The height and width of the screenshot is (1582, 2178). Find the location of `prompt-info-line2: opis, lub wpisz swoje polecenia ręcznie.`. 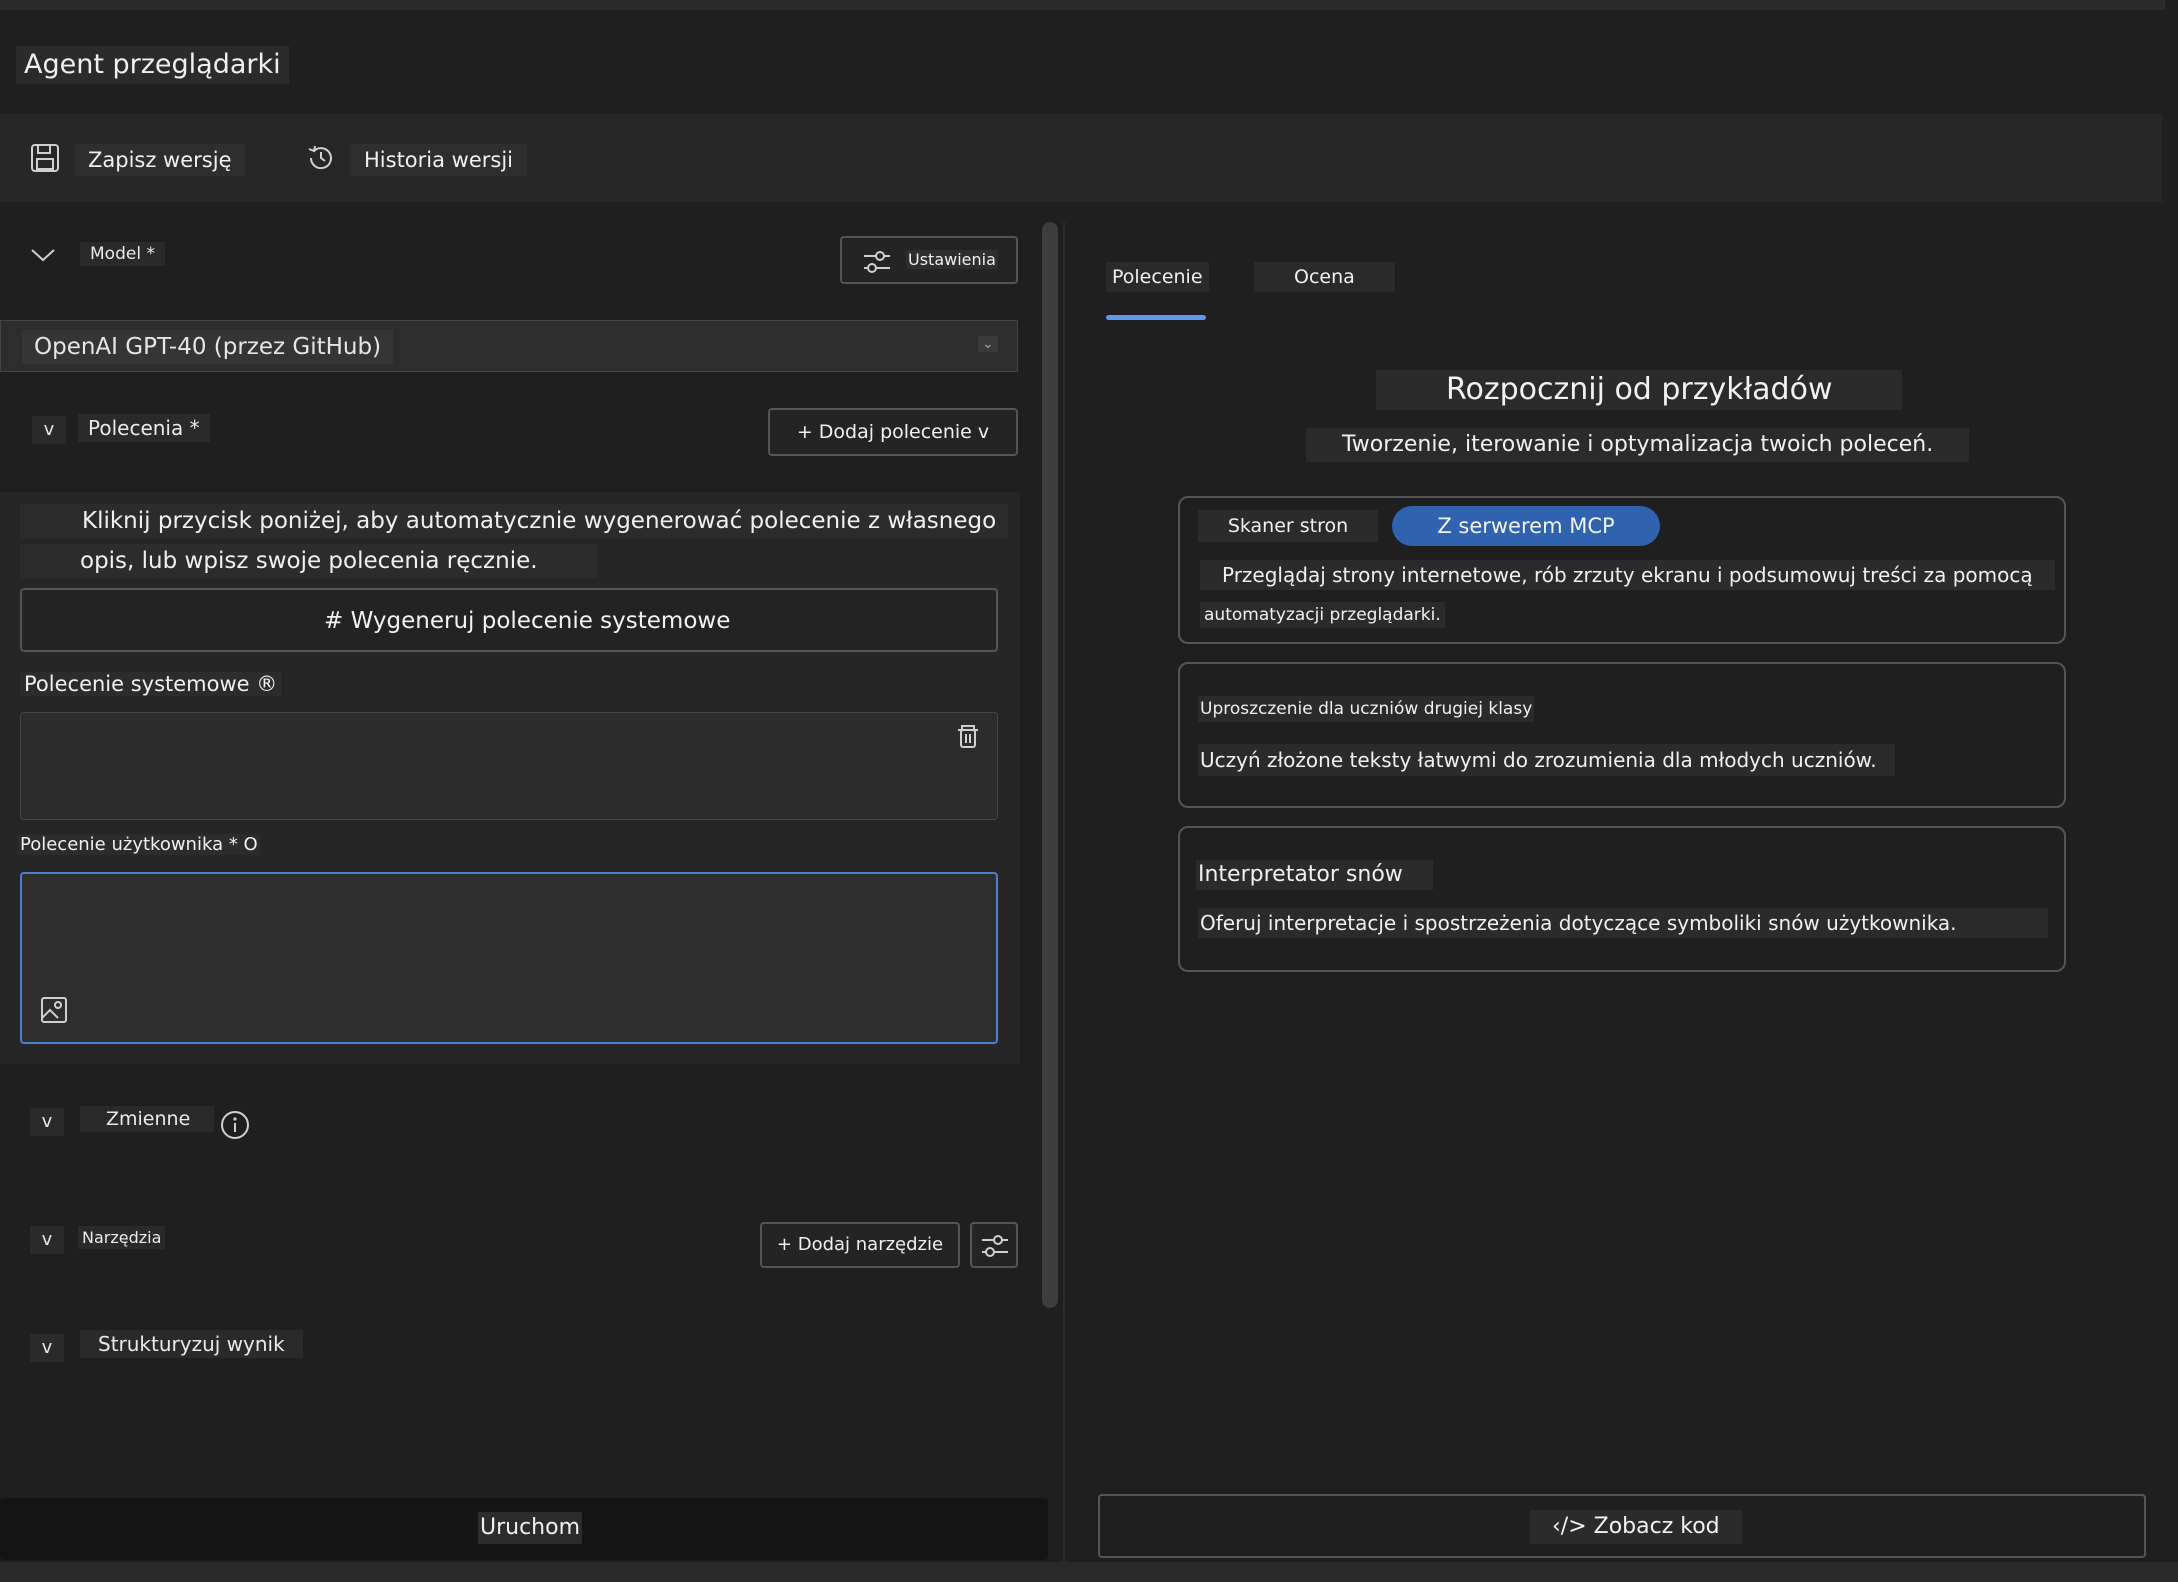

prompt-info-line2: opis, lub wpisz swoje polecenia ręcznie. is located at coordinates (309, 561).